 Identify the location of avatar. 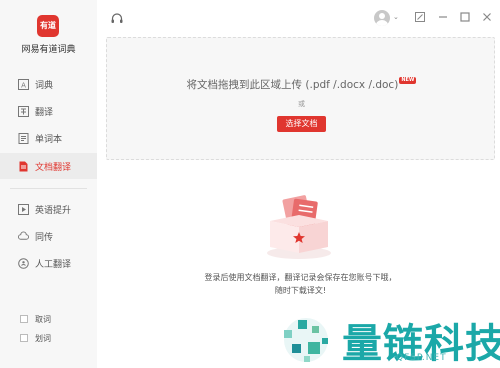
(382, 18).